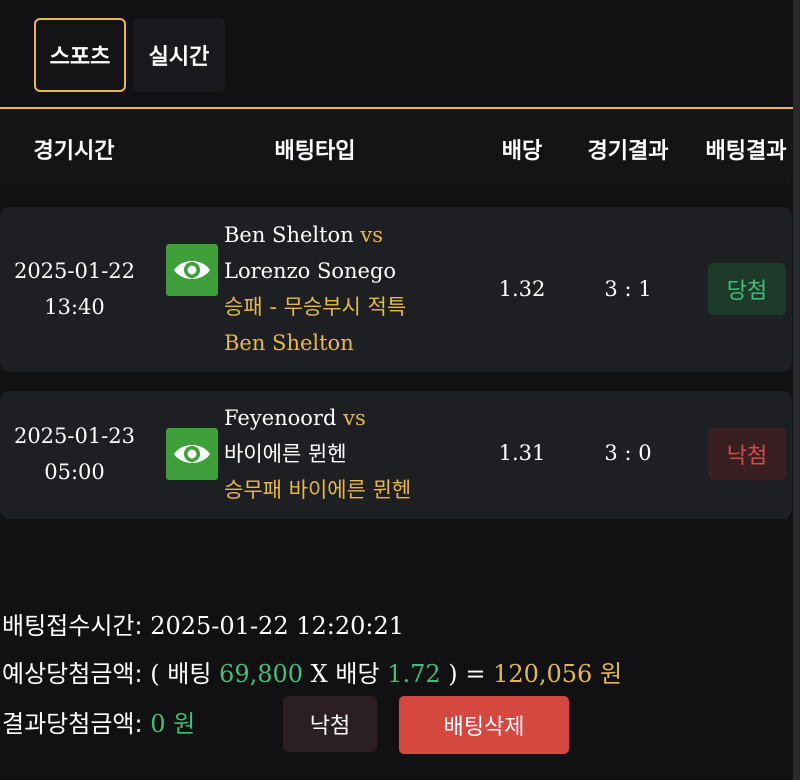 The width and height of the screenshot is (800, 780). What do you see at coordinates (72, 724) in the screenshot?
I see `result-winnings-label: 결과당첨금액:` at bounding box center [72, 724].